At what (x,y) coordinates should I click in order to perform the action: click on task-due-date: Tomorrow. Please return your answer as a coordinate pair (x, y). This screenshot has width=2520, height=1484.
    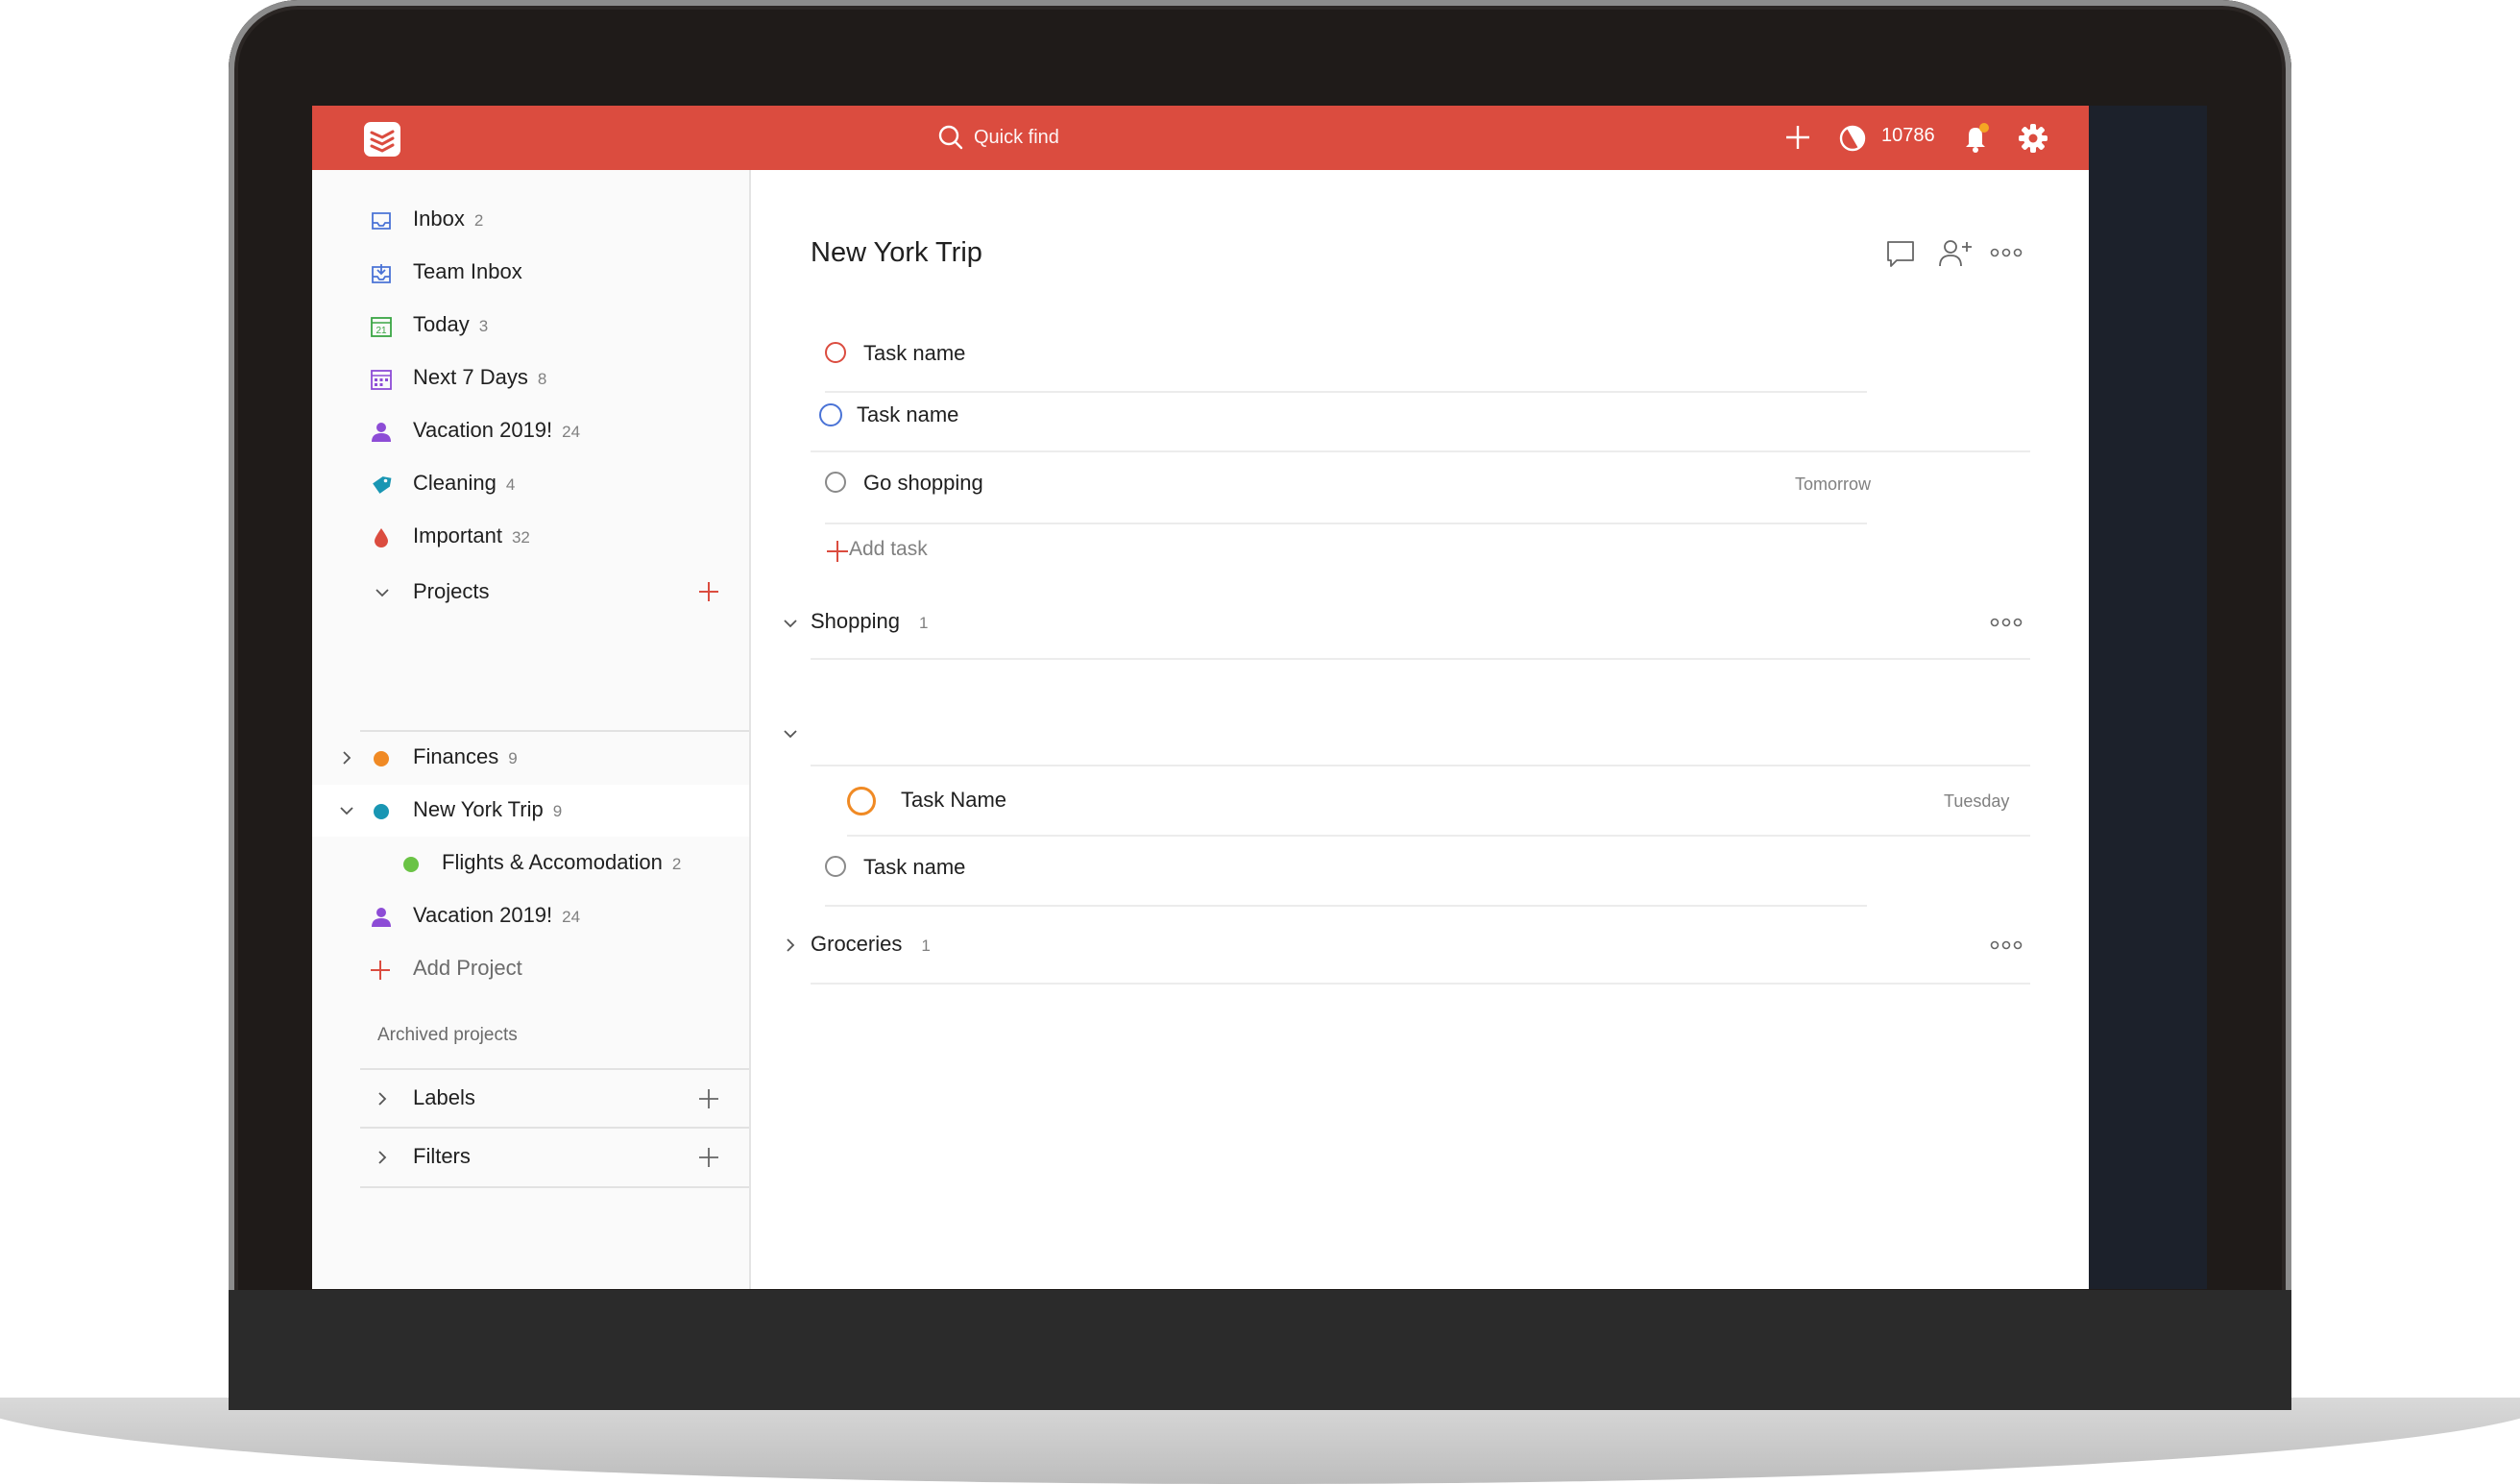
    Looking at the image, I should click on (1833, 484).